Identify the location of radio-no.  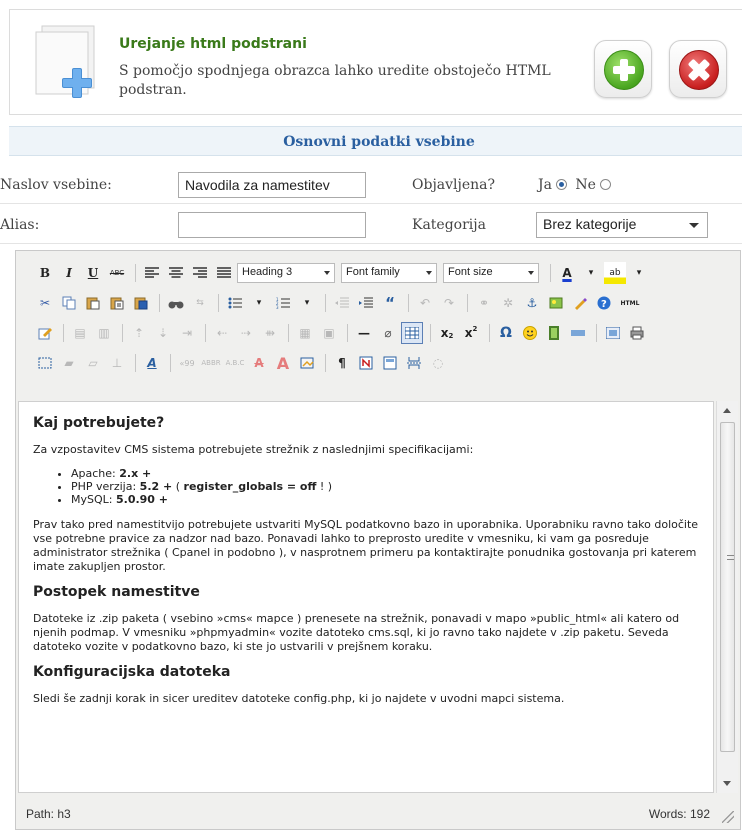
(605, 184).